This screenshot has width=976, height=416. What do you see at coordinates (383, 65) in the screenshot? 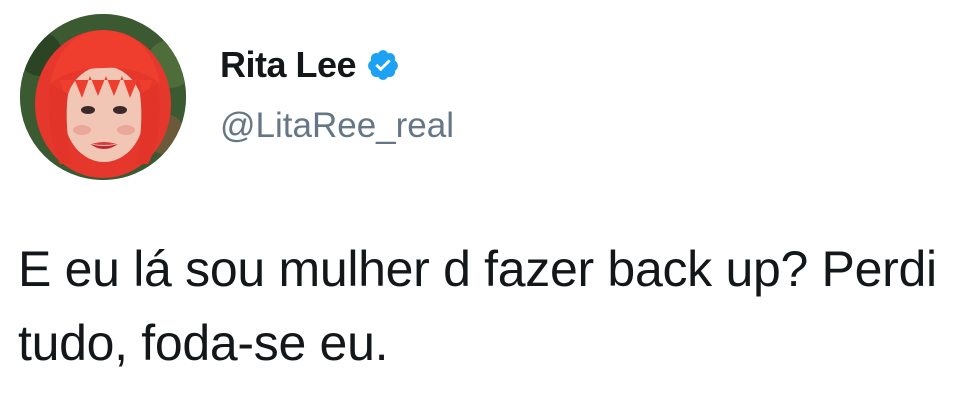
I see `verified-badge-icon` at bounding box center [383, 65].